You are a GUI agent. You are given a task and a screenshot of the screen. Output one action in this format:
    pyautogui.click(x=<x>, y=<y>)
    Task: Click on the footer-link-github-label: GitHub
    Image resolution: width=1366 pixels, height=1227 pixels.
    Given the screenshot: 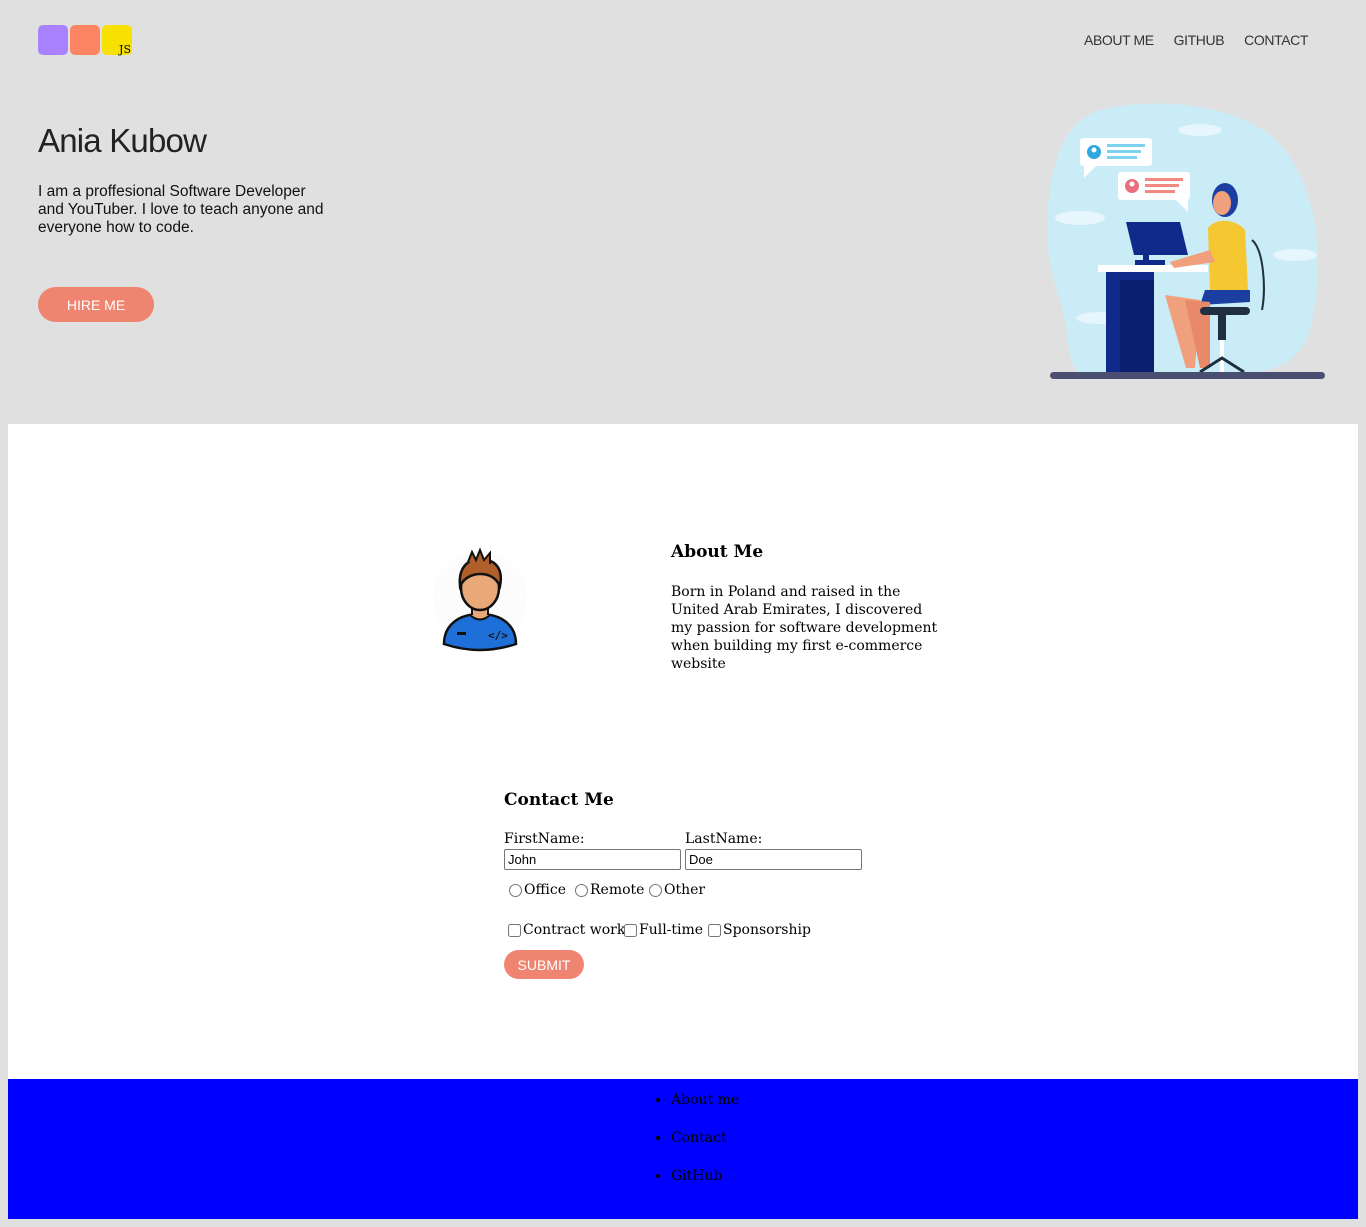 What is the action you would take?
    pyautogui.click(x=696, y=1176)
    